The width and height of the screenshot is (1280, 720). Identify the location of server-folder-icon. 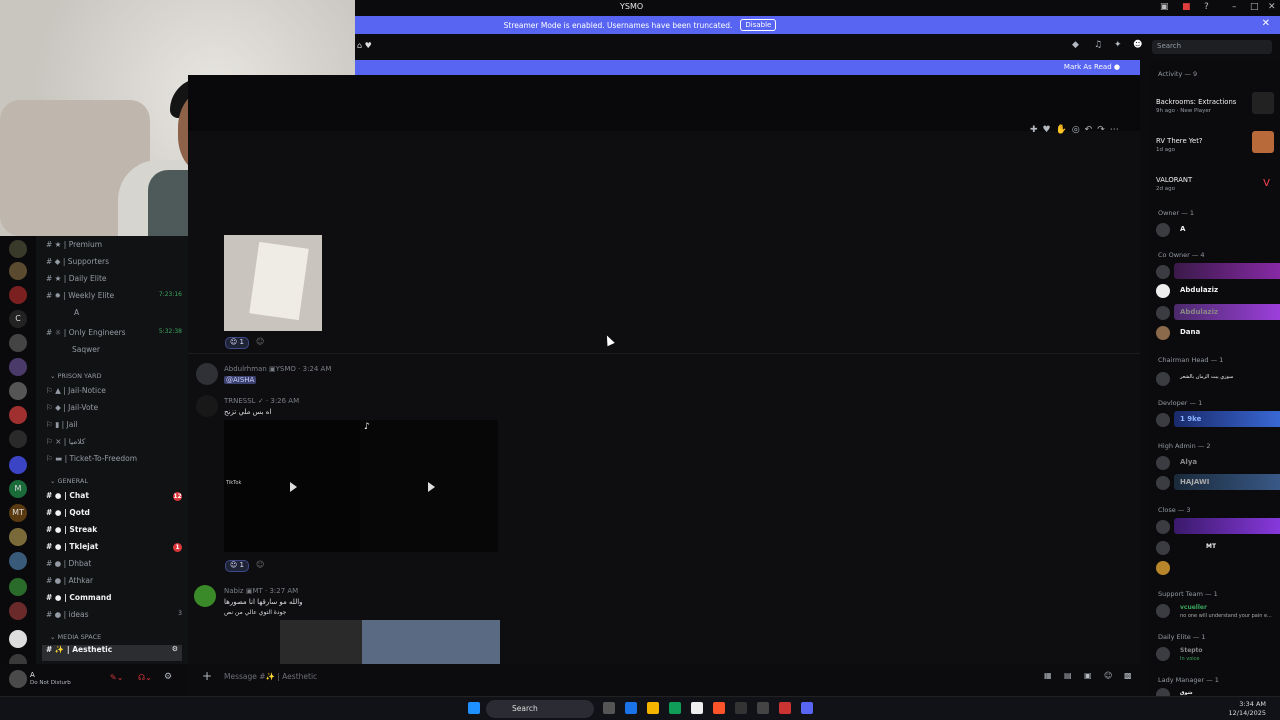
(18, 465).